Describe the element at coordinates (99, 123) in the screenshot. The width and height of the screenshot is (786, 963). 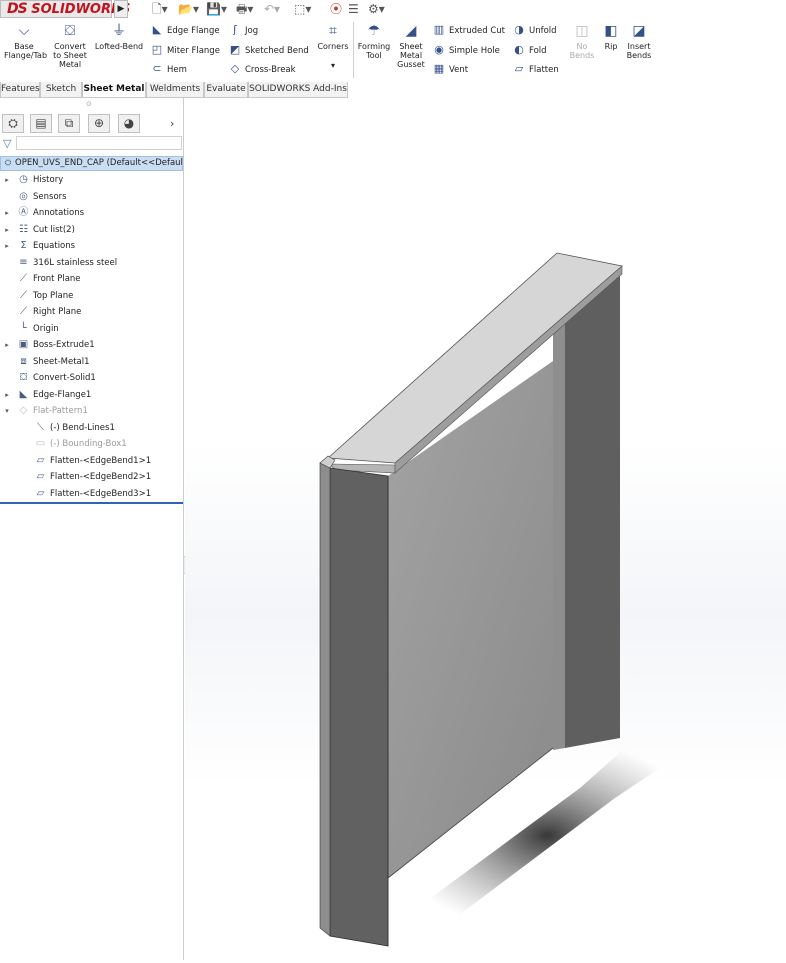
I see `dimxpert-tab-icon: ⊕` at that location.